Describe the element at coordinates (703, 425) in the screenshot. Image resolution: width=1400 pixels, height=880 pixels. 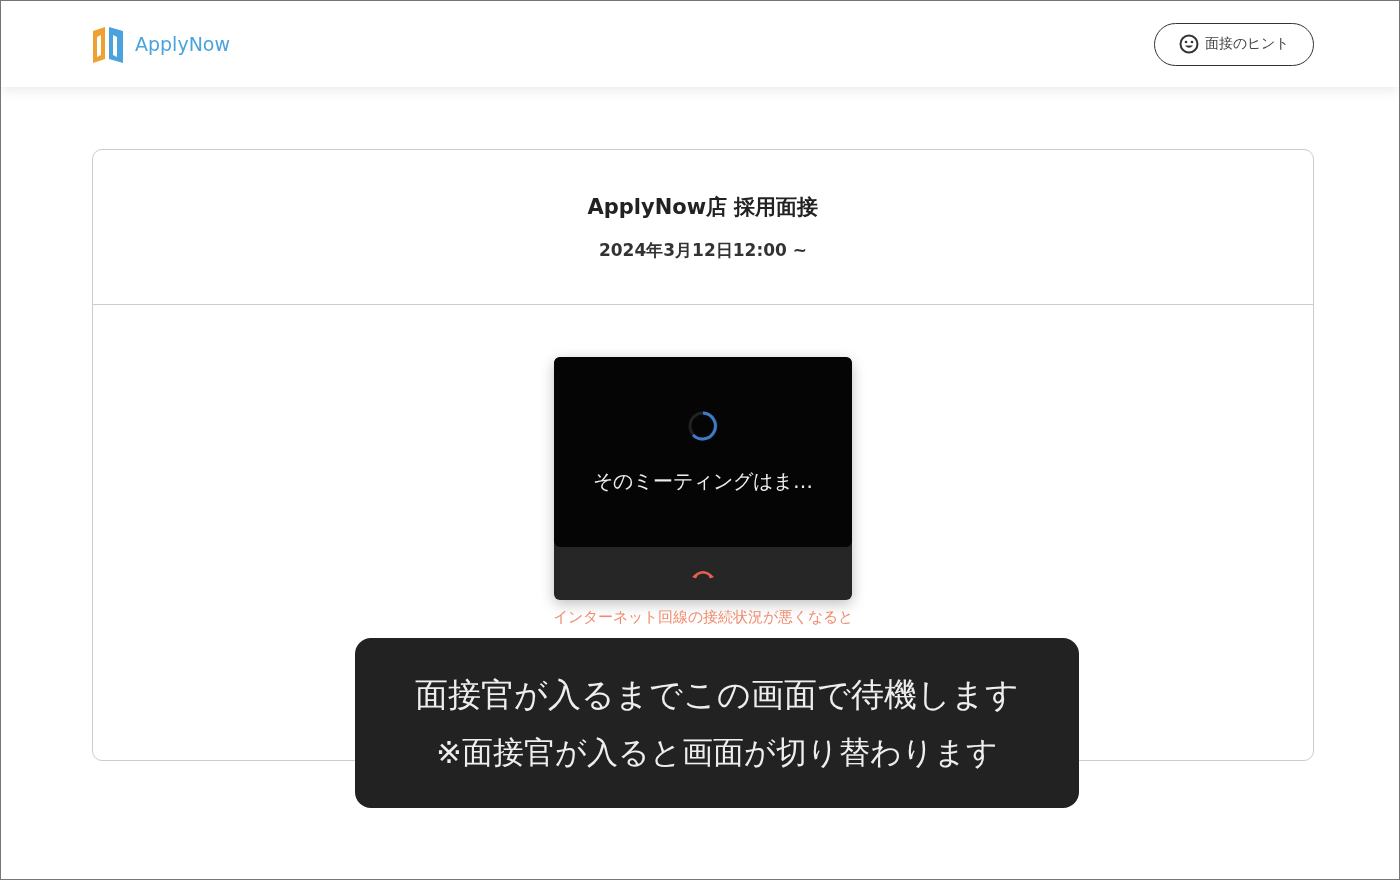
I see `loading-spinner-icon` at that location.